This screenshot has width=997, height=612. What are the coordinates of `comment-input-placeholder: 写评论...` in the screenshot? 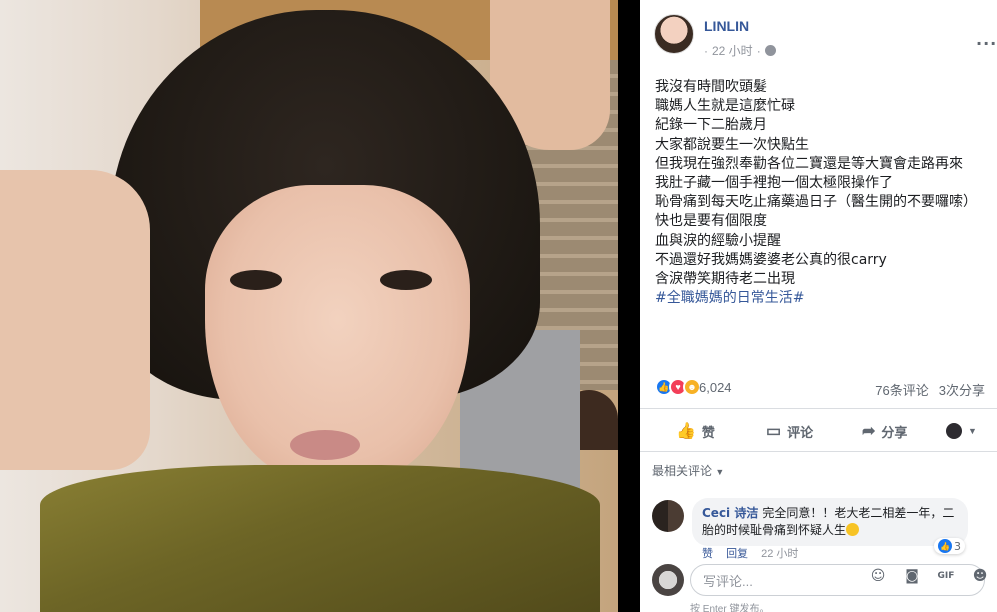 It's located at (728, 581).